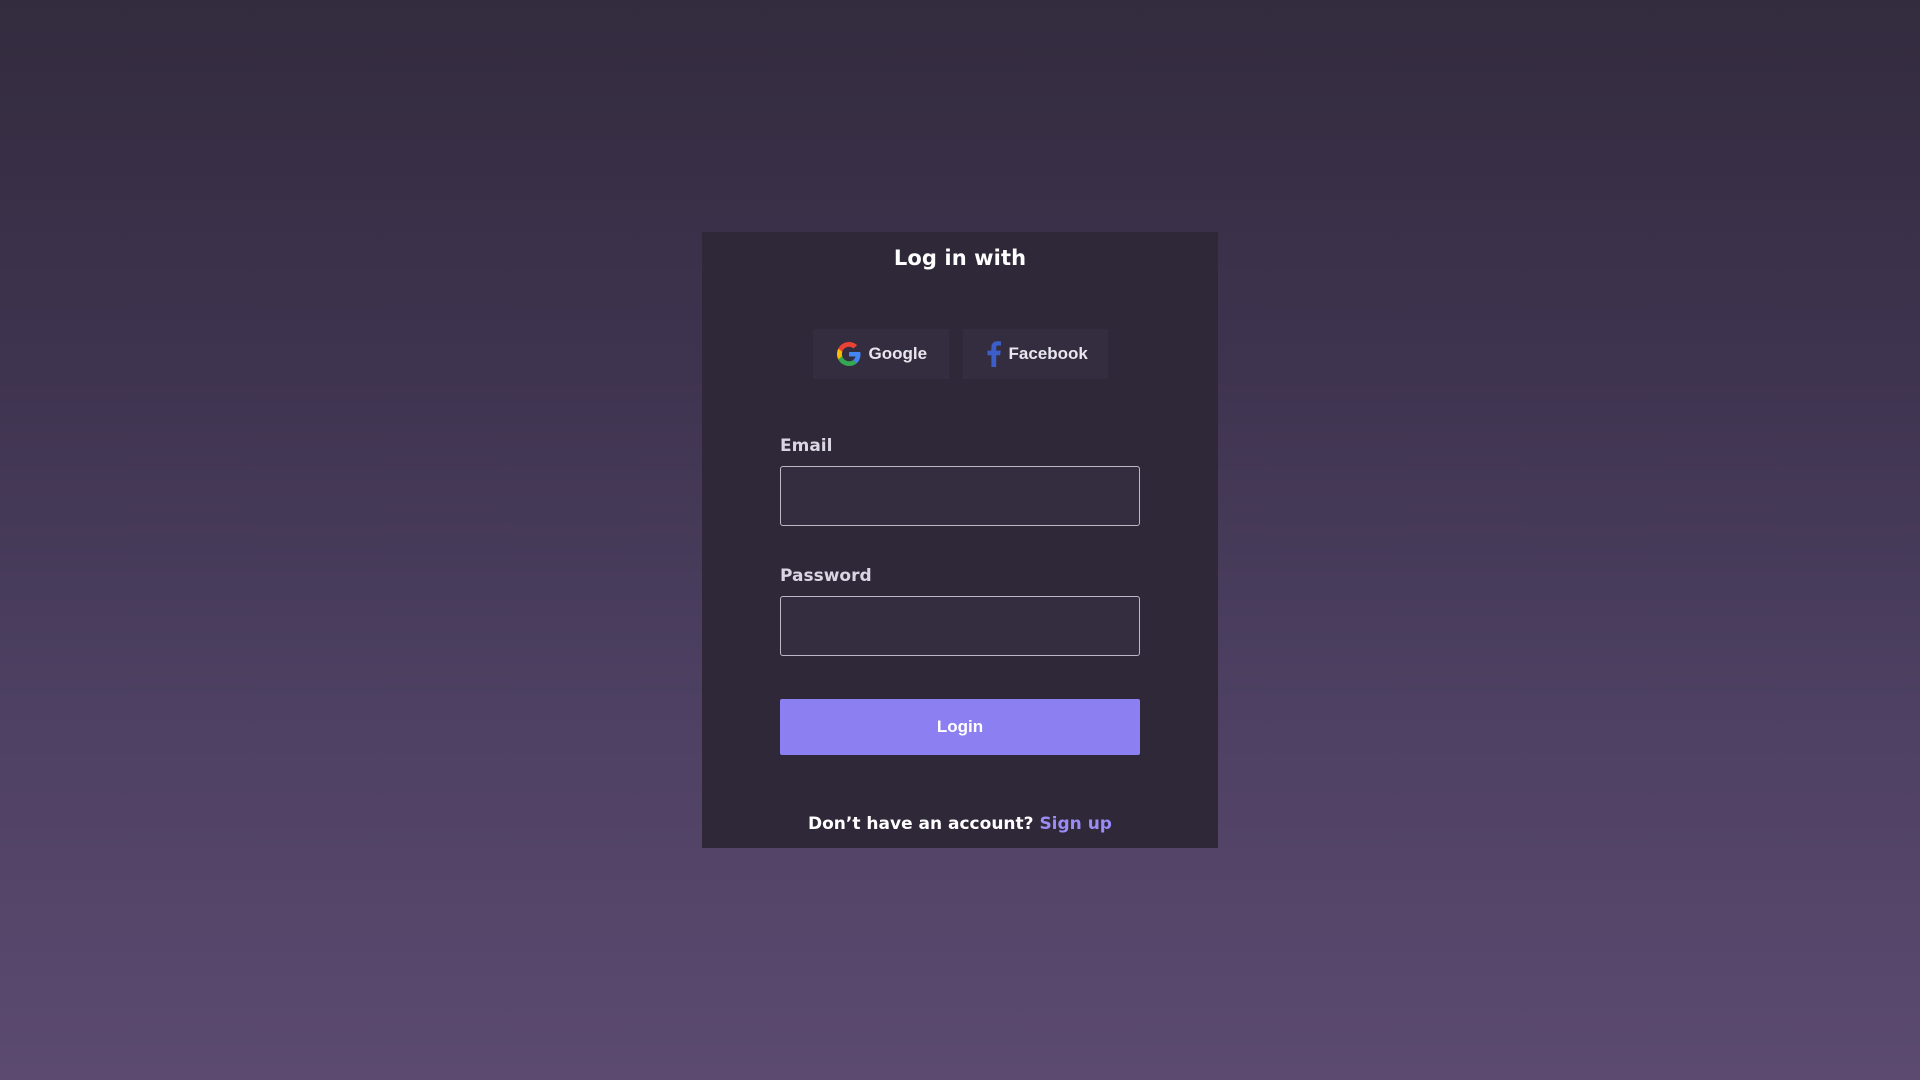 Image resolution: width=1920 pixels, height=1080 pixels. What do you see at coordinates (826, 576) in the screenshot?
I see `password-label: Password` at bounding box center [826, 576].